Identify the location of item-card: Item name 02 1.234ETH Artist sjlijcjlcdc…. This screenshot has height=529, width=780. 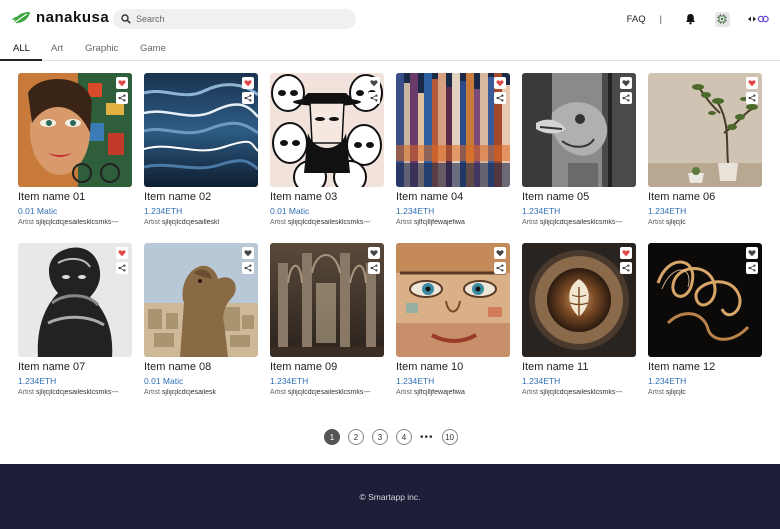
(201, 158).